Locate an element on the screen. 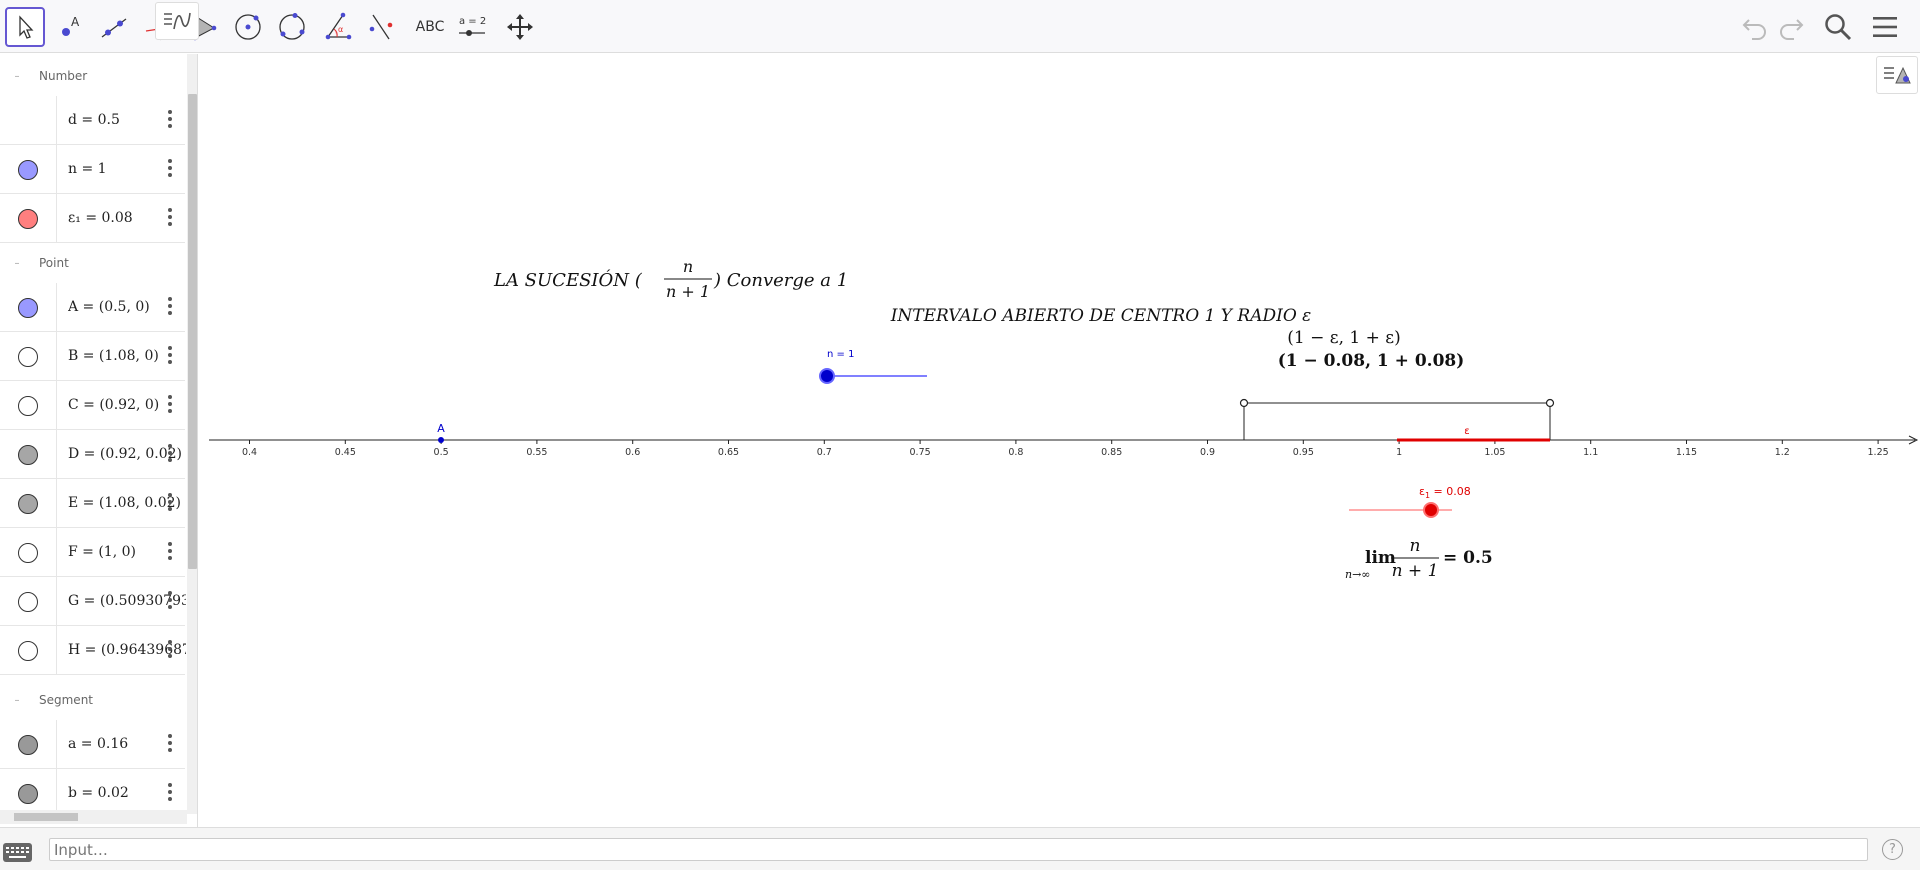 The width and height of the screenshot is (1920, 870). axis-tick-label: 0.4 is located at coordinates (249, 452).